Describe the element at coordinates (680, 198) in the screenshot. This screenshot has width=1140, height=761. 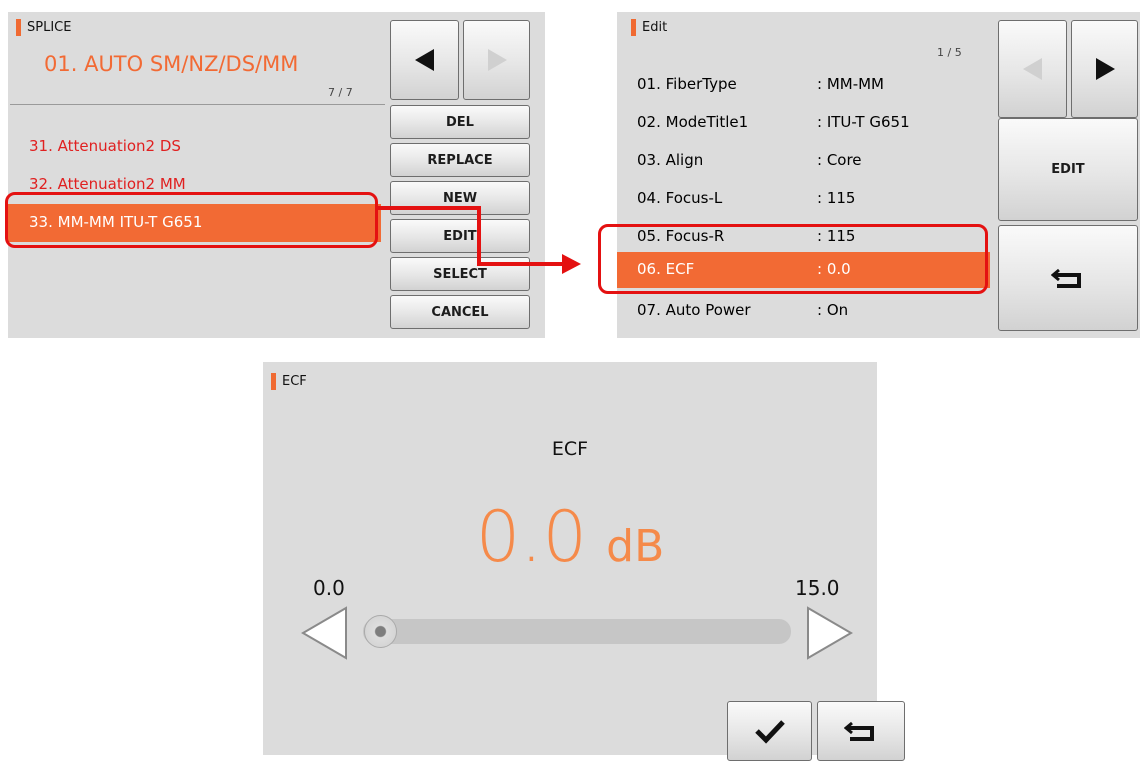
I see `param-label: 04. Focus-L` at that location.